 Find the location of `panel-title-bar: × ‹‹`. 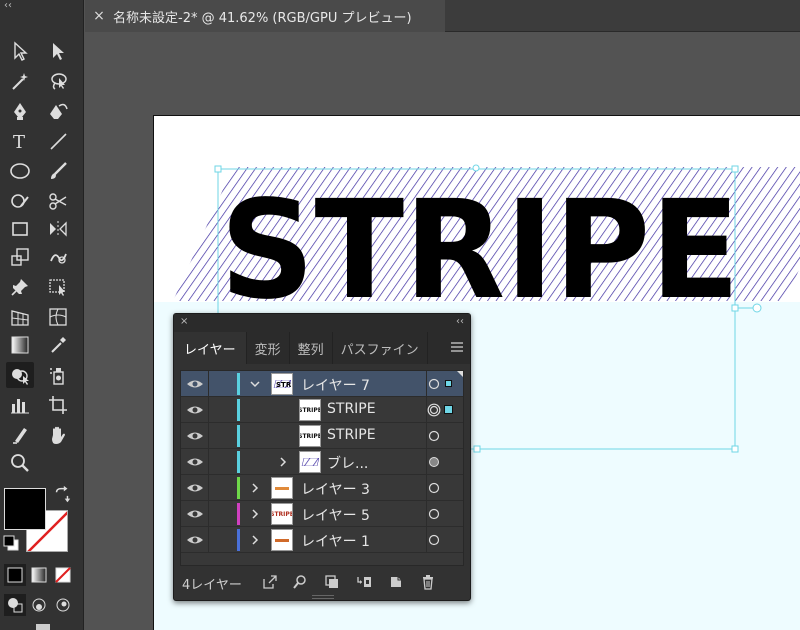

panel-title-bar: × ‹‹ is located at coordinates (322, 323).